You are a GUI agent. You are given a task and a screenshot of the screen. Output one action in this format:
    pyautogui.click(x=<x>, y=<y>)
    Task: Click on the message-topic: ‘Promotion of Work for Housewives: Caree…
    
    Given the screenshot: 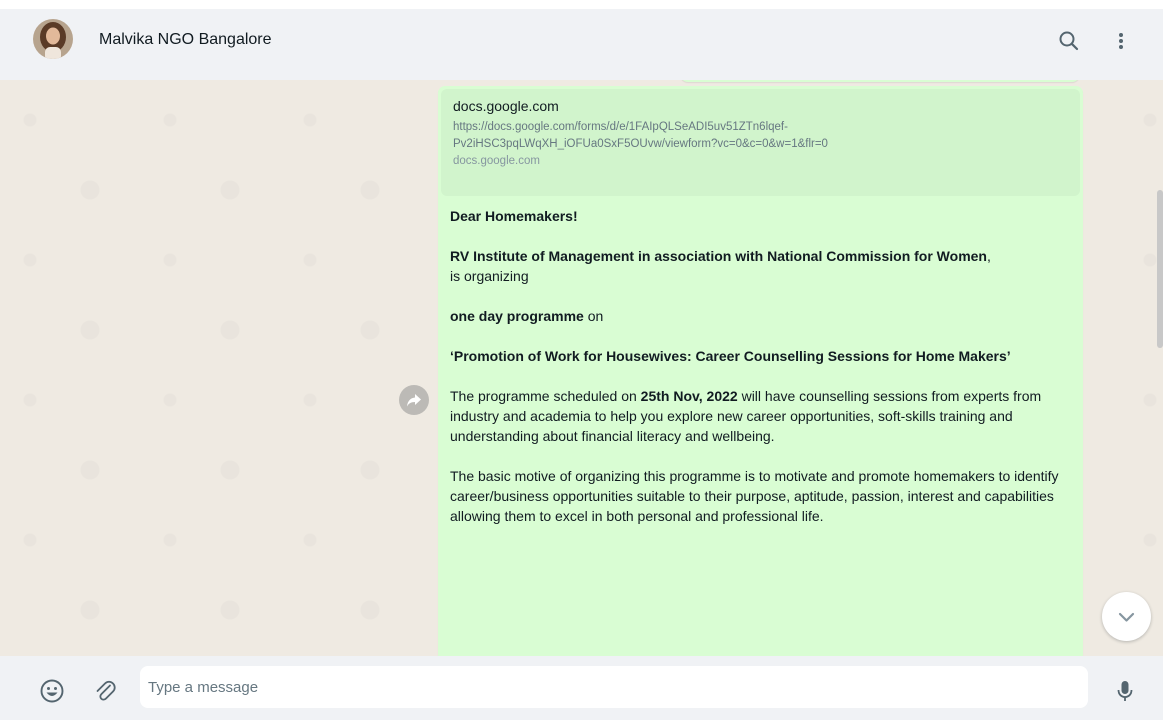 What is the action you would take?
    pyautogui.click(x=730, y=356)
    